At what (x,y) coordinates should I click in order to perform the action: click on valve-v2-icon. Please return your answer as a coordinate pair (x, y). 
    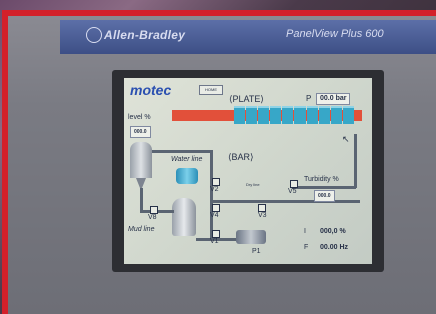
    Looking at the image, I should click on (216, 182).